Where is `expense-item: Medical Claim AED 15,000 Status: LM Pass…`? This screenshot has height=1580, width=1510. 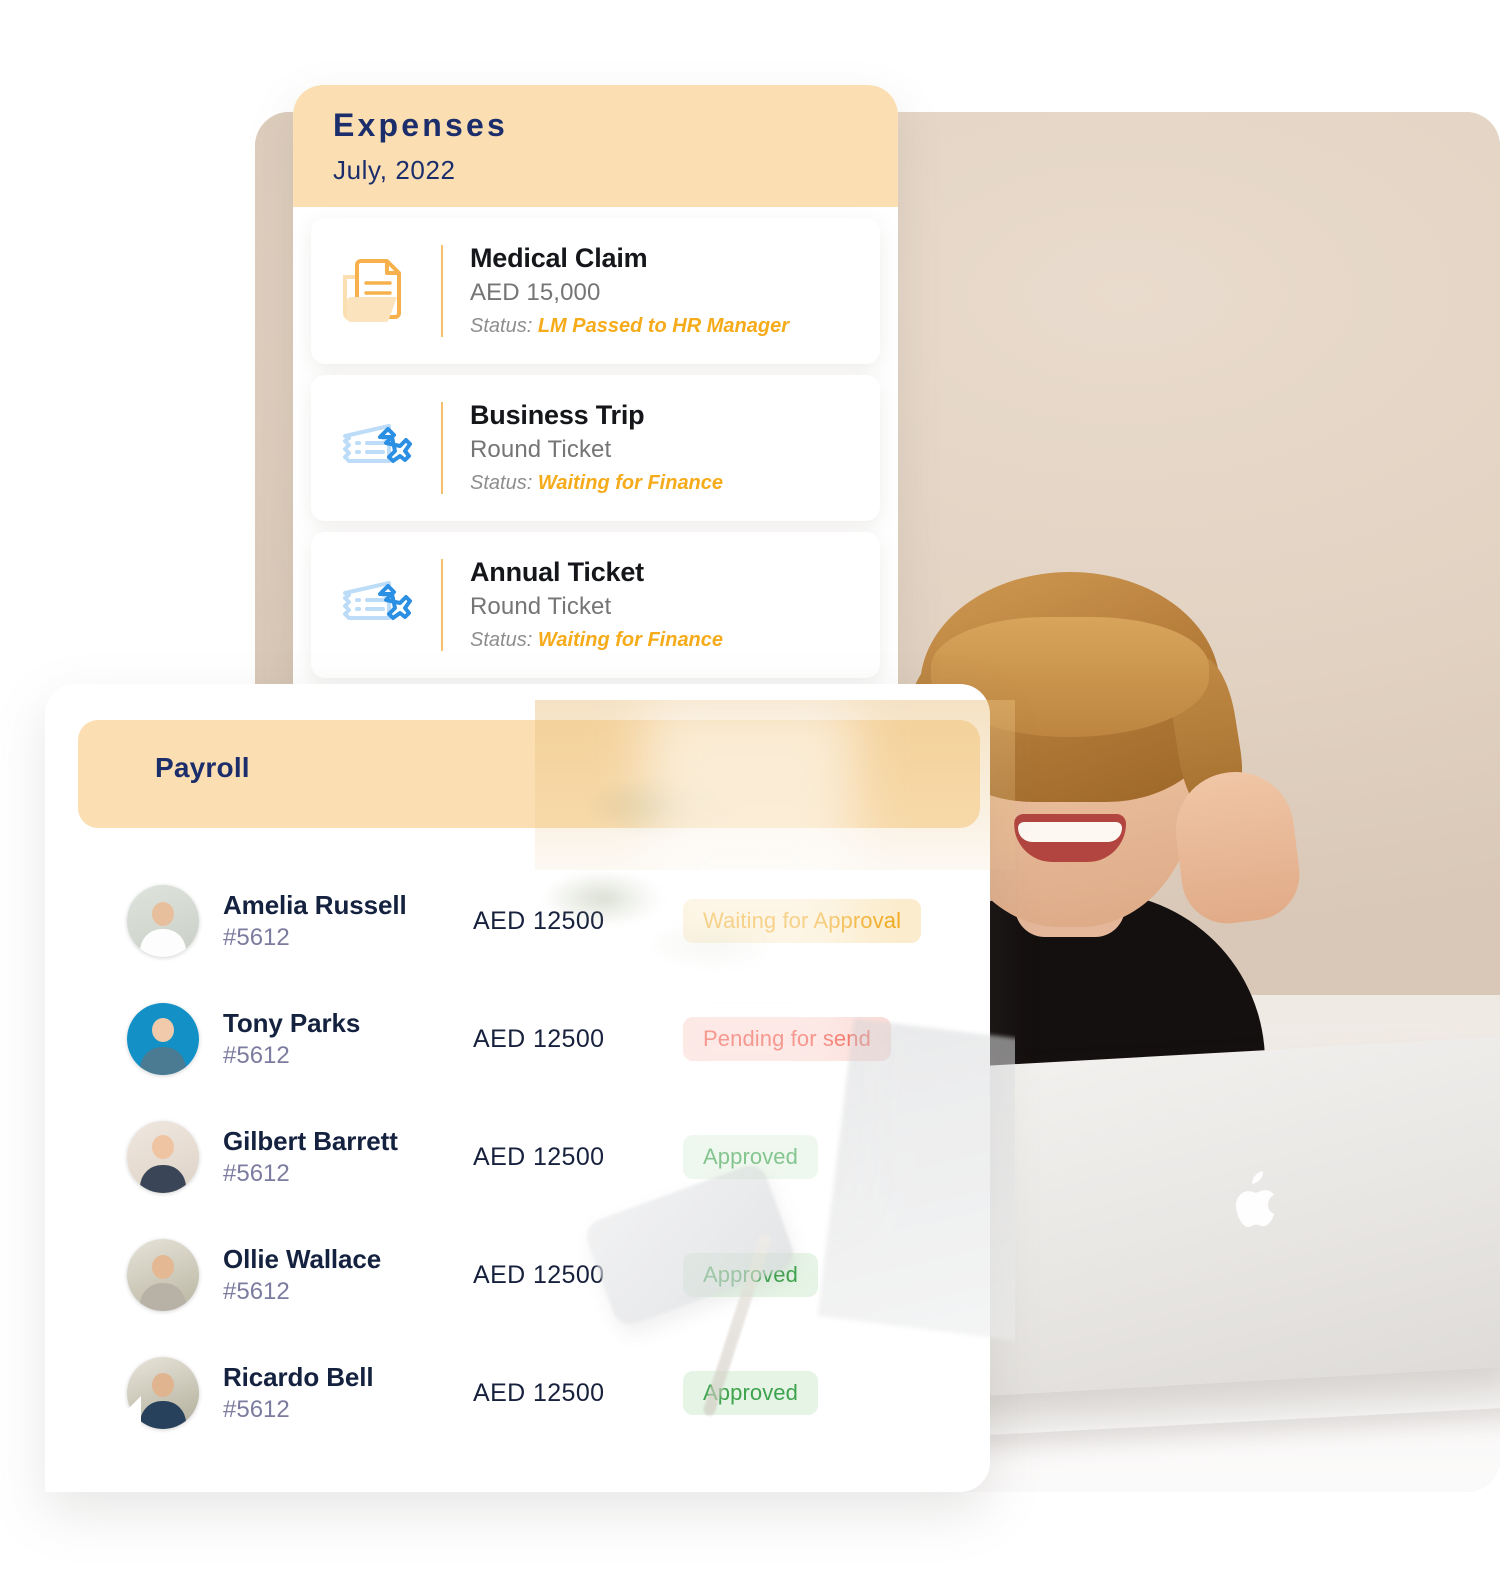 expense-item: Medical Claim AED 15,000 Status: LM Pass… is located at coordinates (595, 291).